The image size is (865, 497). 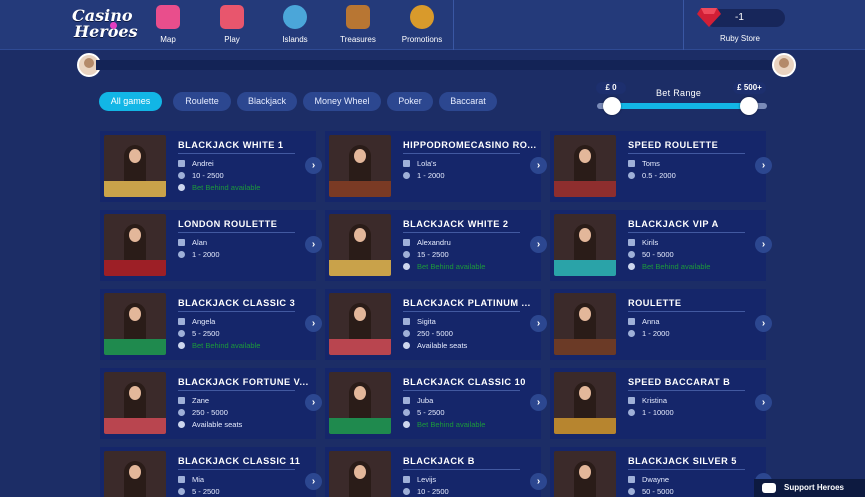 What do you see at coordinates (211, 245) in the screenshot?
I see `game-card: LONDON ROULETTE Alan 1 - 2000 ›` at bounding box center [211, 245].